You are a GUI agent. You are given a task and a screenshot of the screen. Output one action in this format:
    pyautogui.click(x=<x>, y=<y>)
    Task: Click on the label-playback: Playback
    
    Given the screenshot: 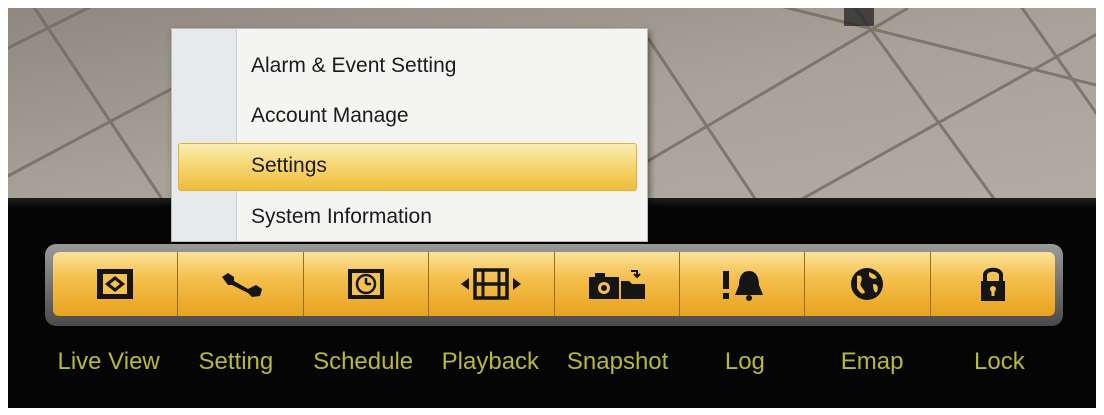 What is the action you would take?
    pyautogui.click(x=490, y=366)
    